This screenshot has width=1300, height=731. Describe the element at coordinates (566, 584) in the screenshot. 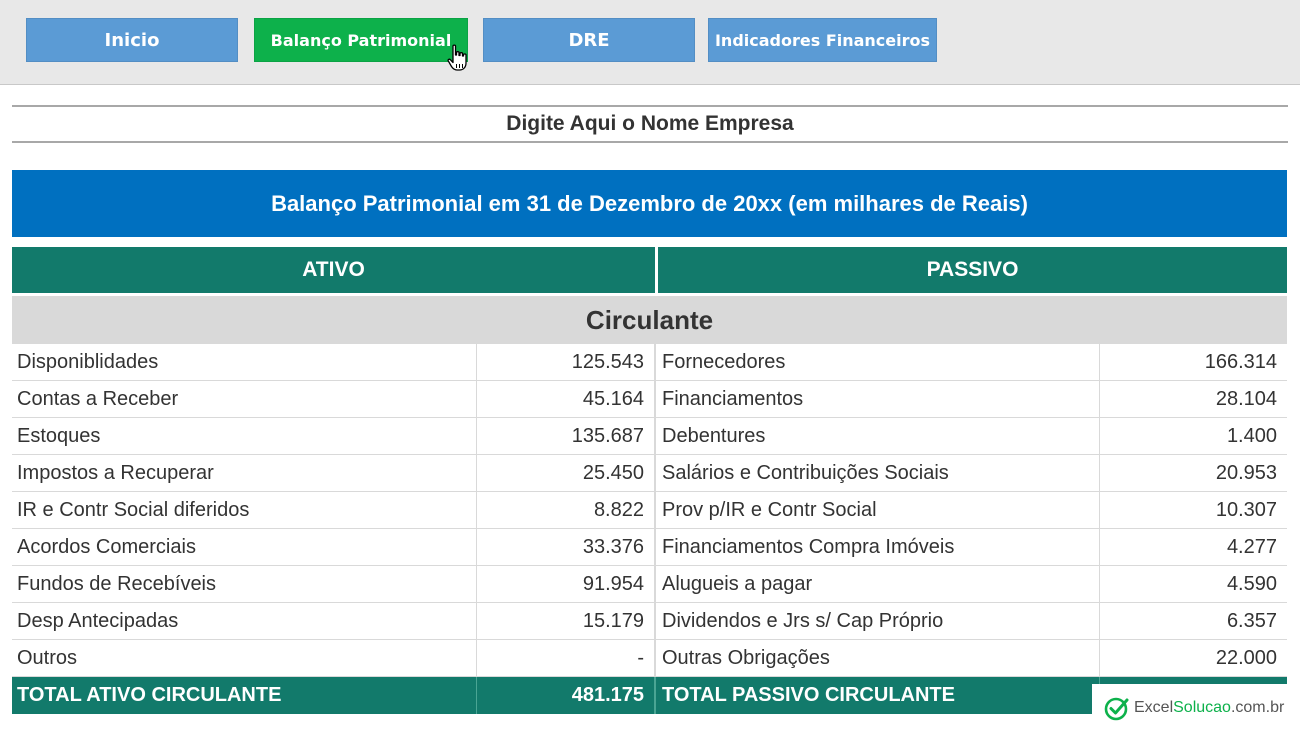

I see `ativo-value: 91.954` at that location.